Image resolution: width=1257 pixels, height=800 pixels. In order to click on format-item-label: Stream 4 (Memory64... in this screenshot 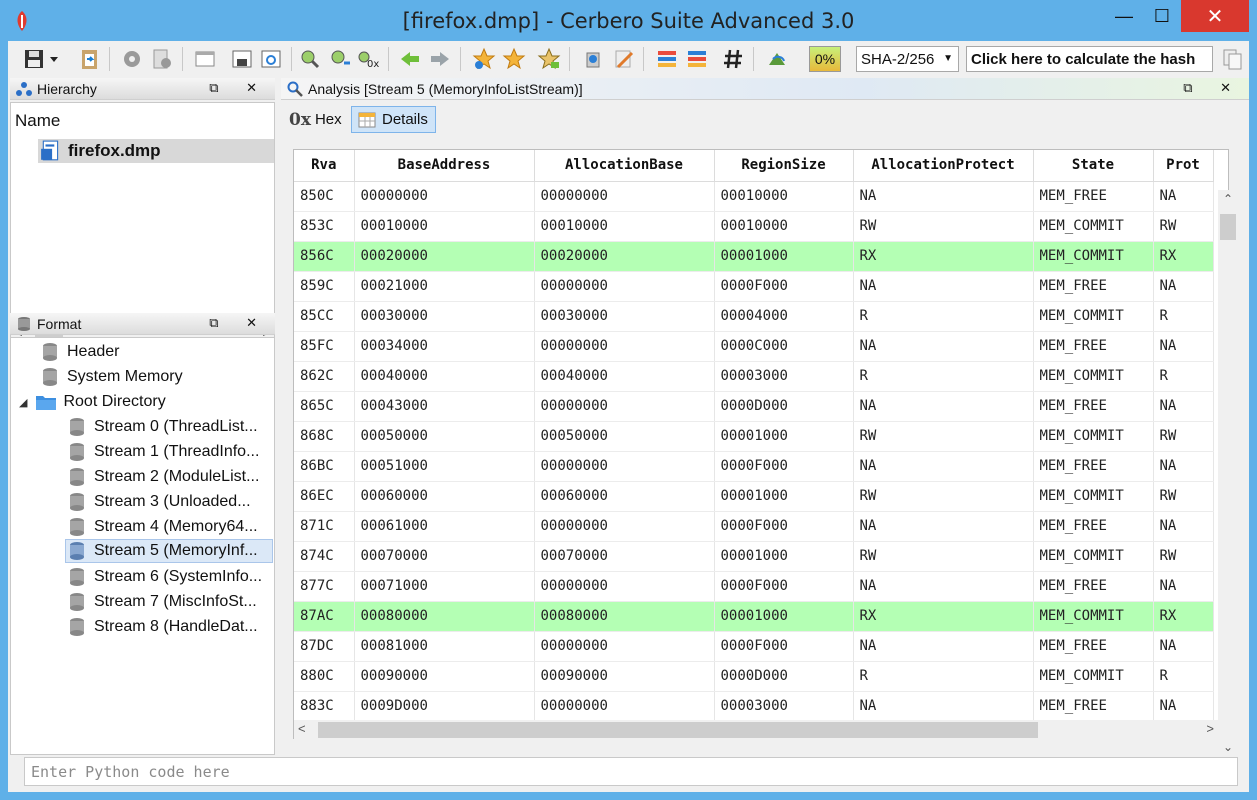, I will do `click(176, 526)`.